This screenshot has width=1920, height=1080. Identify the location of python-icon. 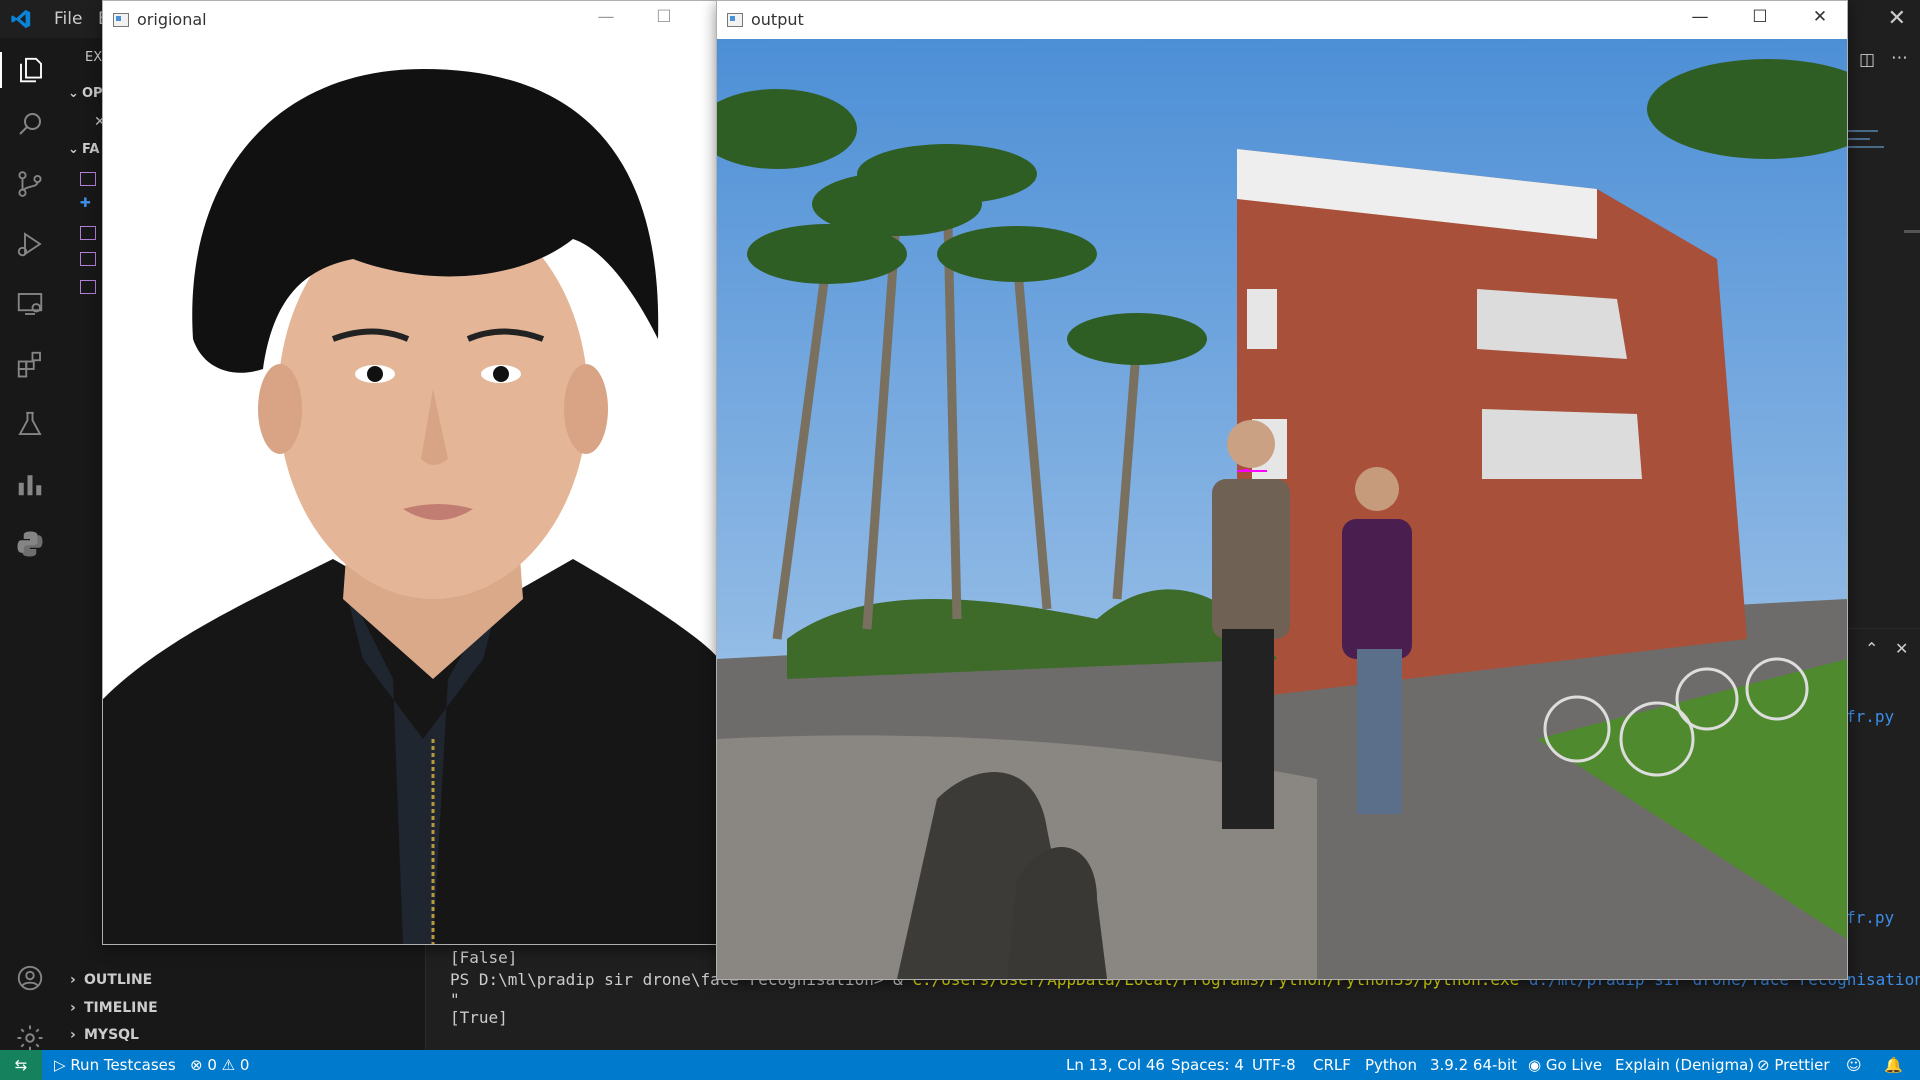
(30, 544).